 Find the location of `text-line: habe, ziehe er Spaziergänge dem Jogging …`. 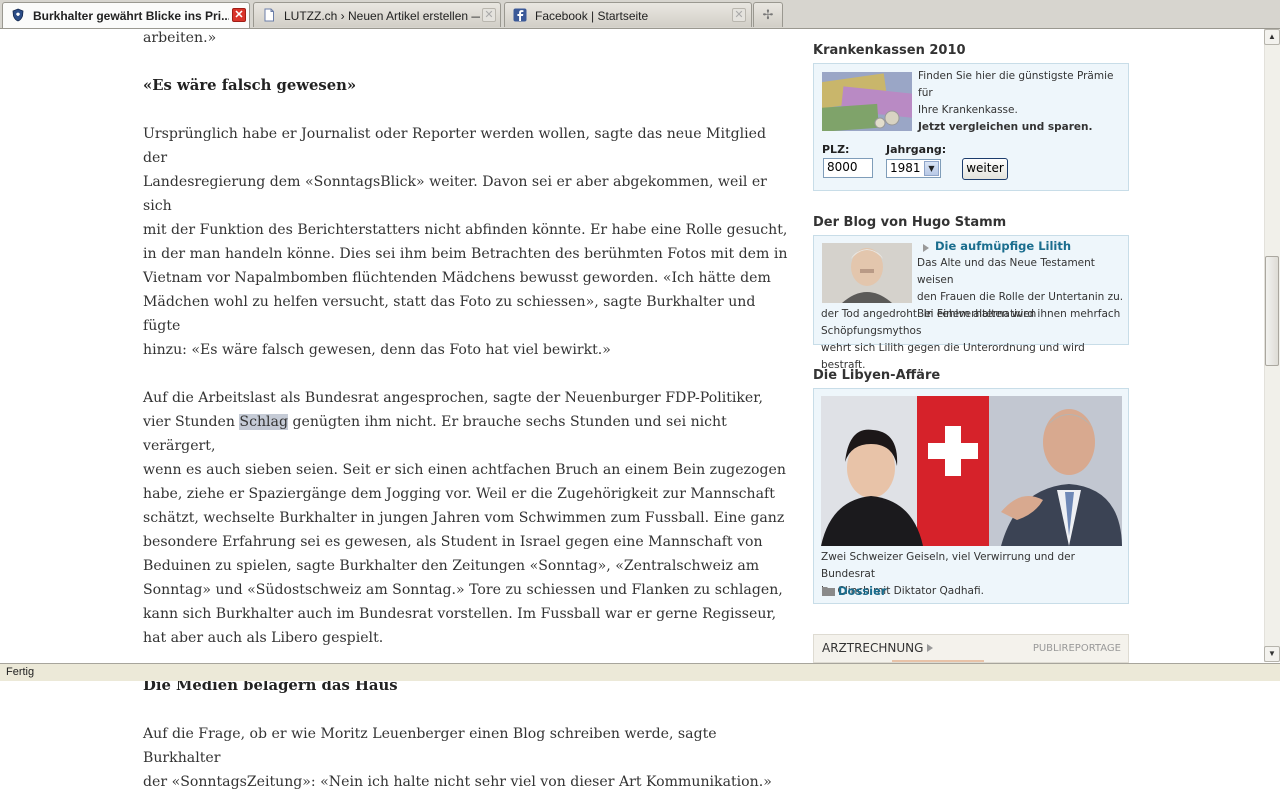

text-line: habe, ziehe er Spaziergänge dem Jogging … is located at coordinates (459, 494).